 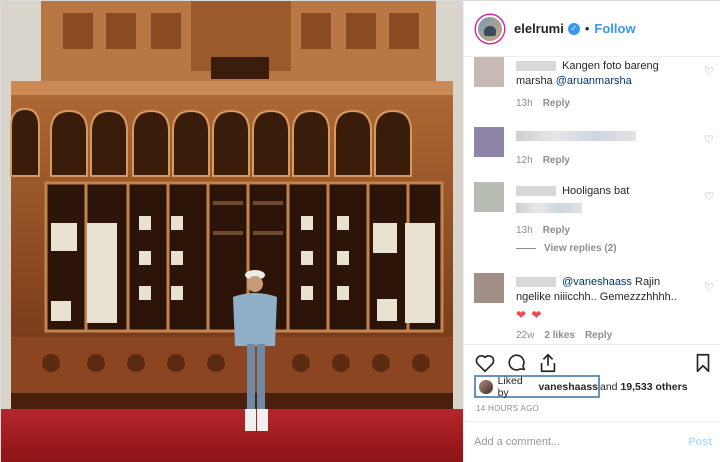 I want to click on comment-time: 22w, so click(x=525, y=335).